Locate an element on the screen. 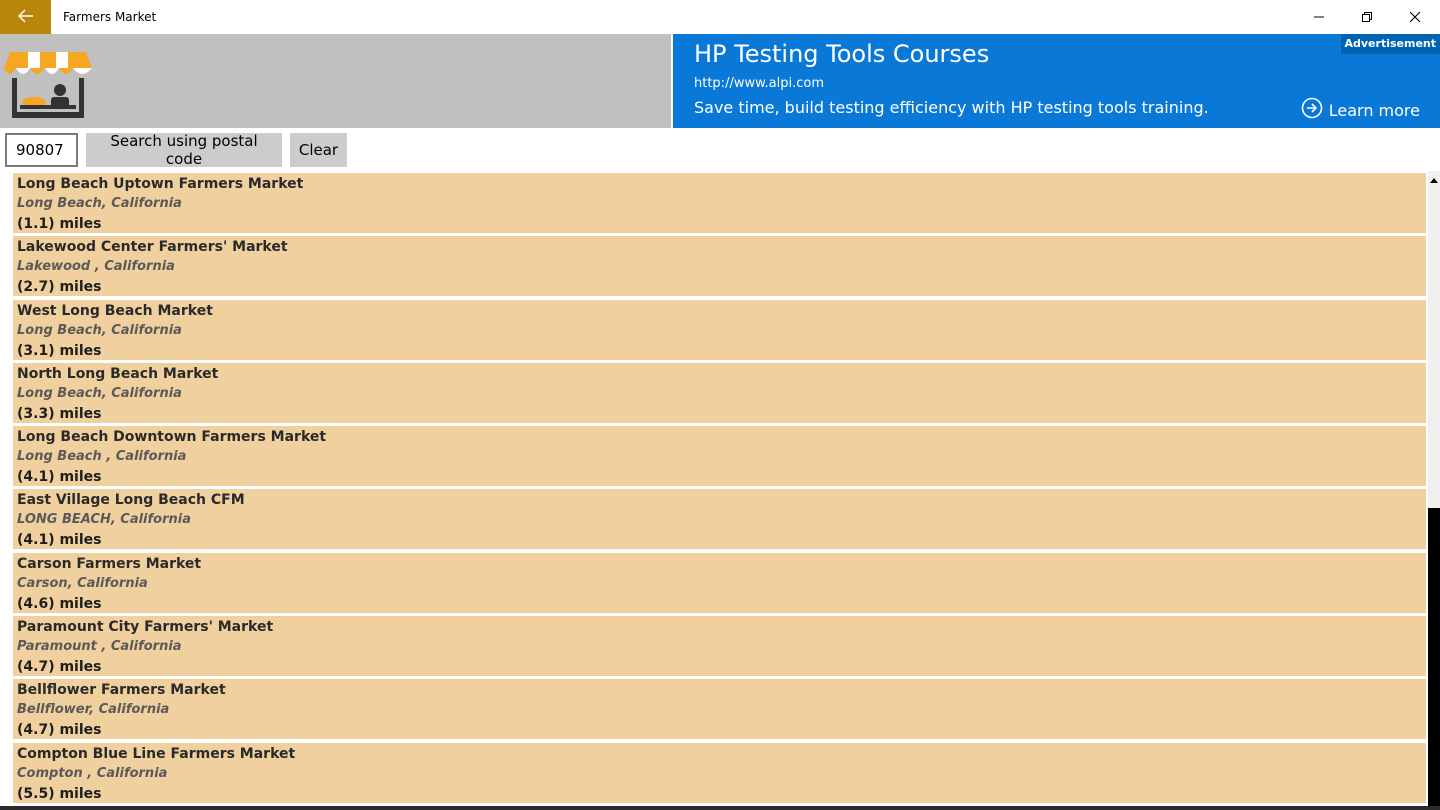 The height and width of the screenshot is (810, 1440). market-distance: (3.1) miles is located at coordinates (59, 350).